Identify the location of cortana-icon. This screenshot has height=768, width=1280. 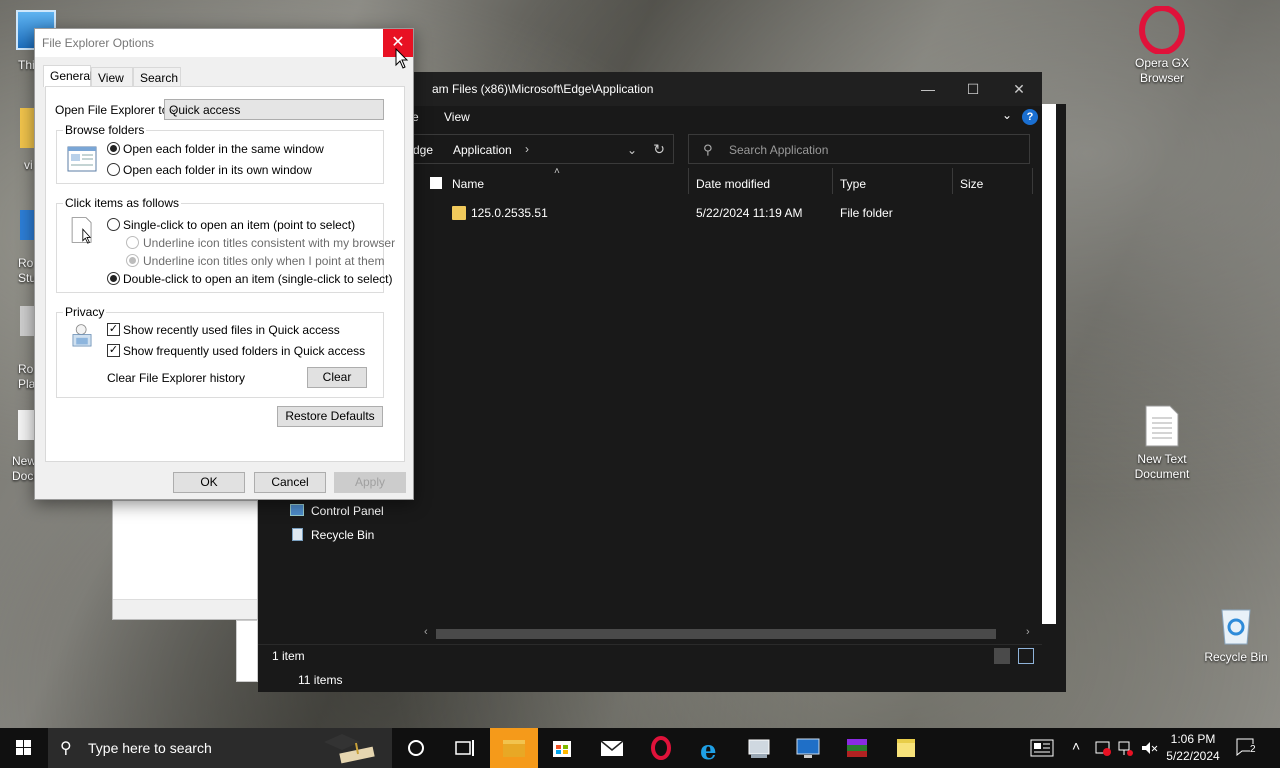
(416, 748).